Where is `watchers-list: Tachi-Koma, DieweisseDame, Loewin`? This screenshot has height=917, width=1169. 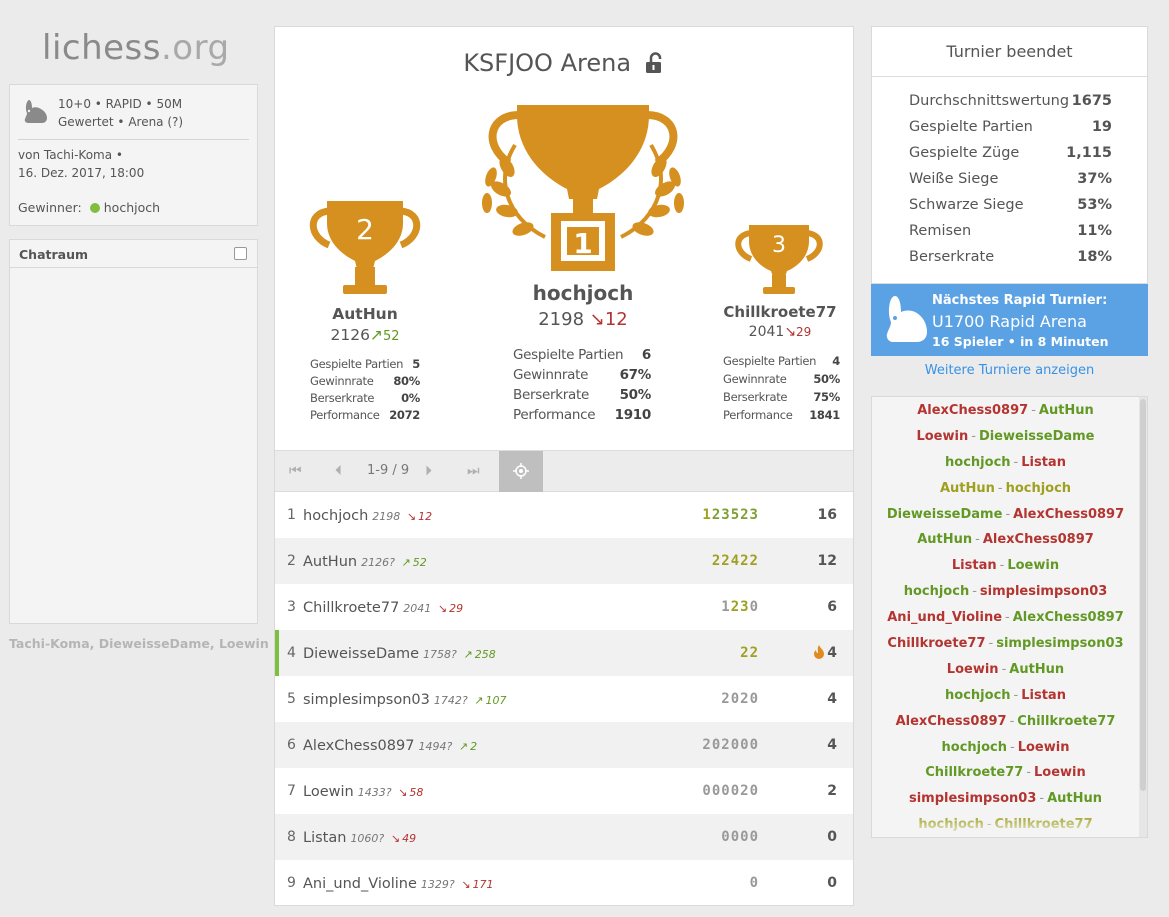 watchers-list: Tachi-Koma, DieweisseDame, Loewin is located at coordinates (139, 643).